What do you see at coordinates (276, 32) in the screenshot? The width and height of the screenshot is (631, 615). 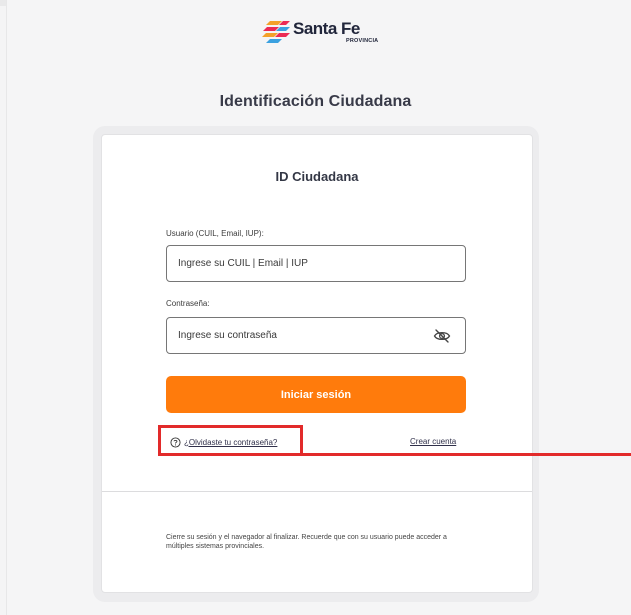 I see `santa-fe-flag-icon` at bounding box center [276, 32].